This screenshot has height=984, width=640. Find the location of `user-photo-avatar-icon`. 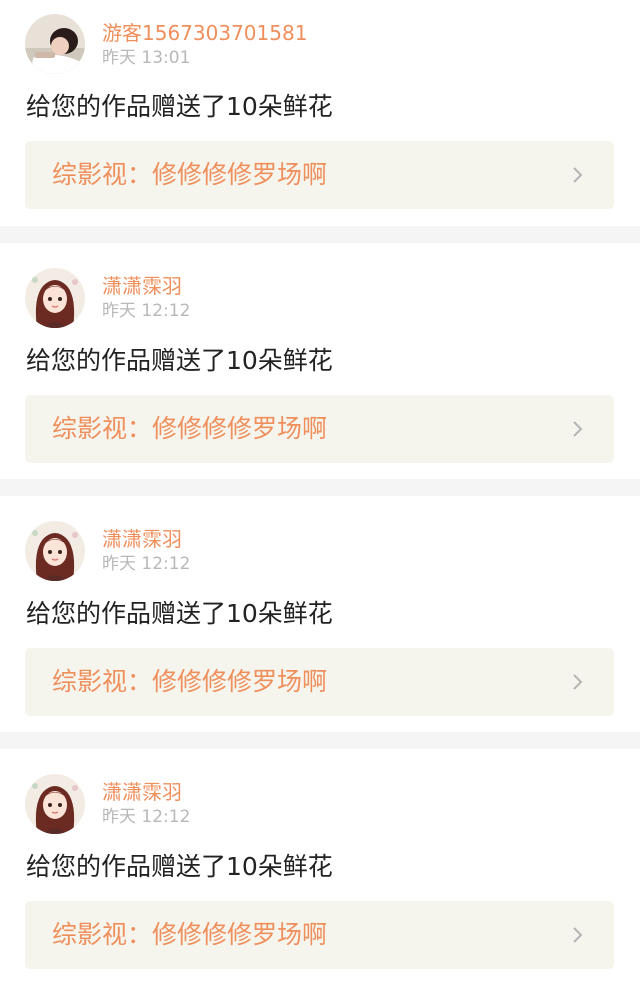

user-photo-avatar-icon is located at coordinates (55, 44).